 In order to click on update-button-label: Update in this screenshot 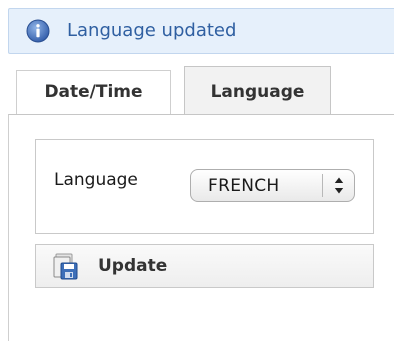, I will do `click(133, 266)`.